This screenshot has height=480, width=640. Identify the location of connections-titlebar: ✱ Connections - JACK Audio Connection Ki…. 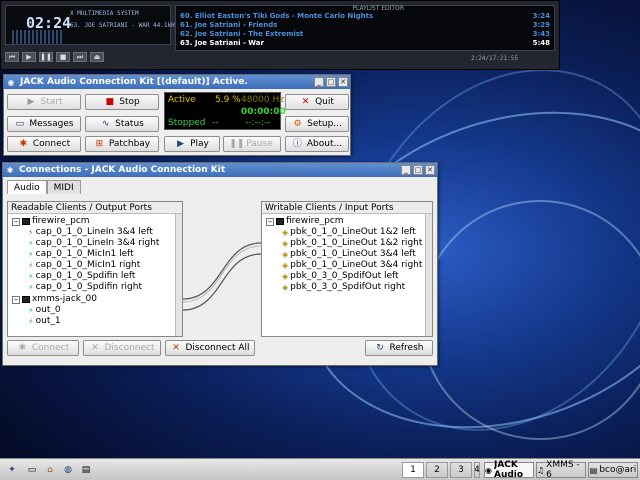
(220, 170).